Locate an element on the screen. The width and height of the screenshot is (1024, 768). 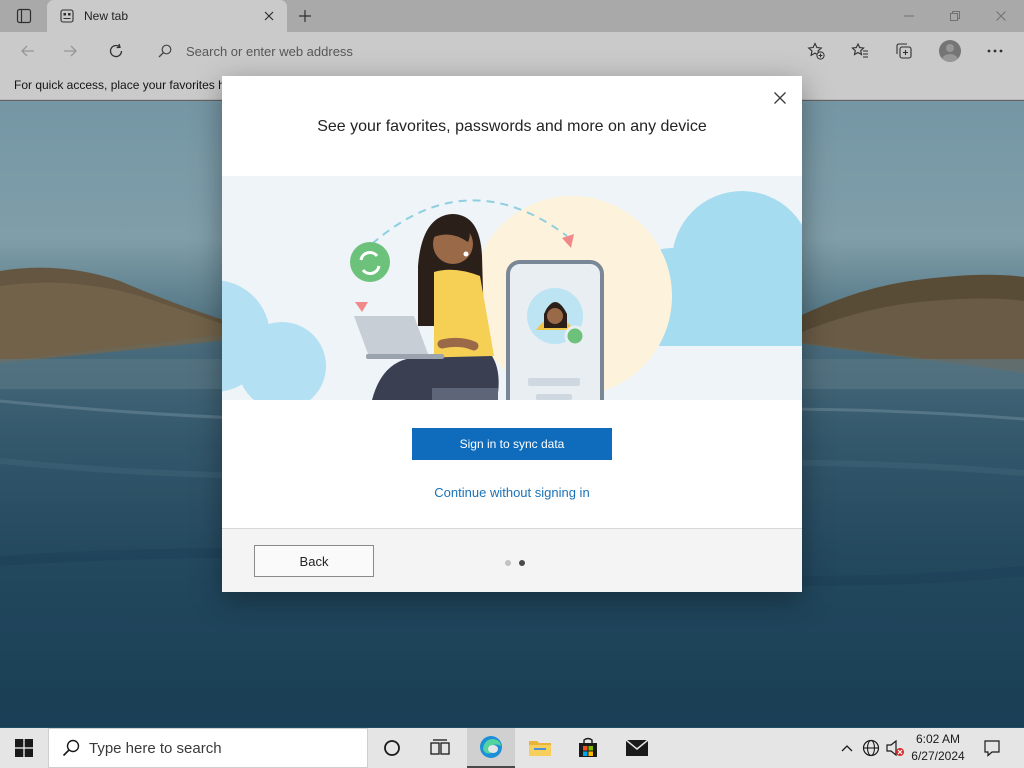
start-button is located at coordinates (24, 748).